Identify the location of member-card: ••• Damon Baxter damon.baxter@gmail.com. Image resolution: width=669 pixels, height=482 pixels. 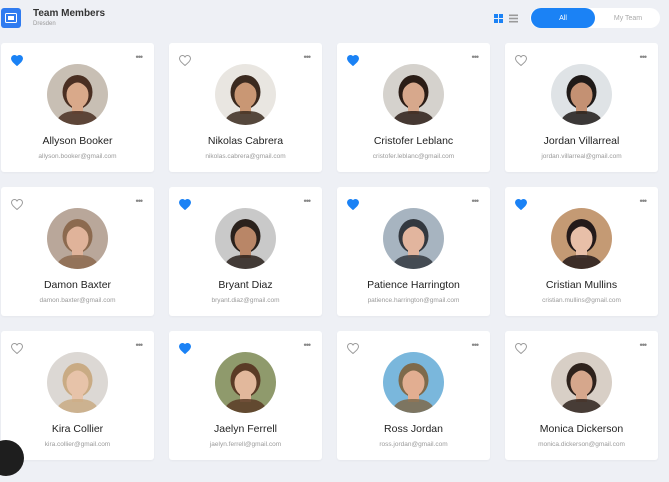
(77, 251).